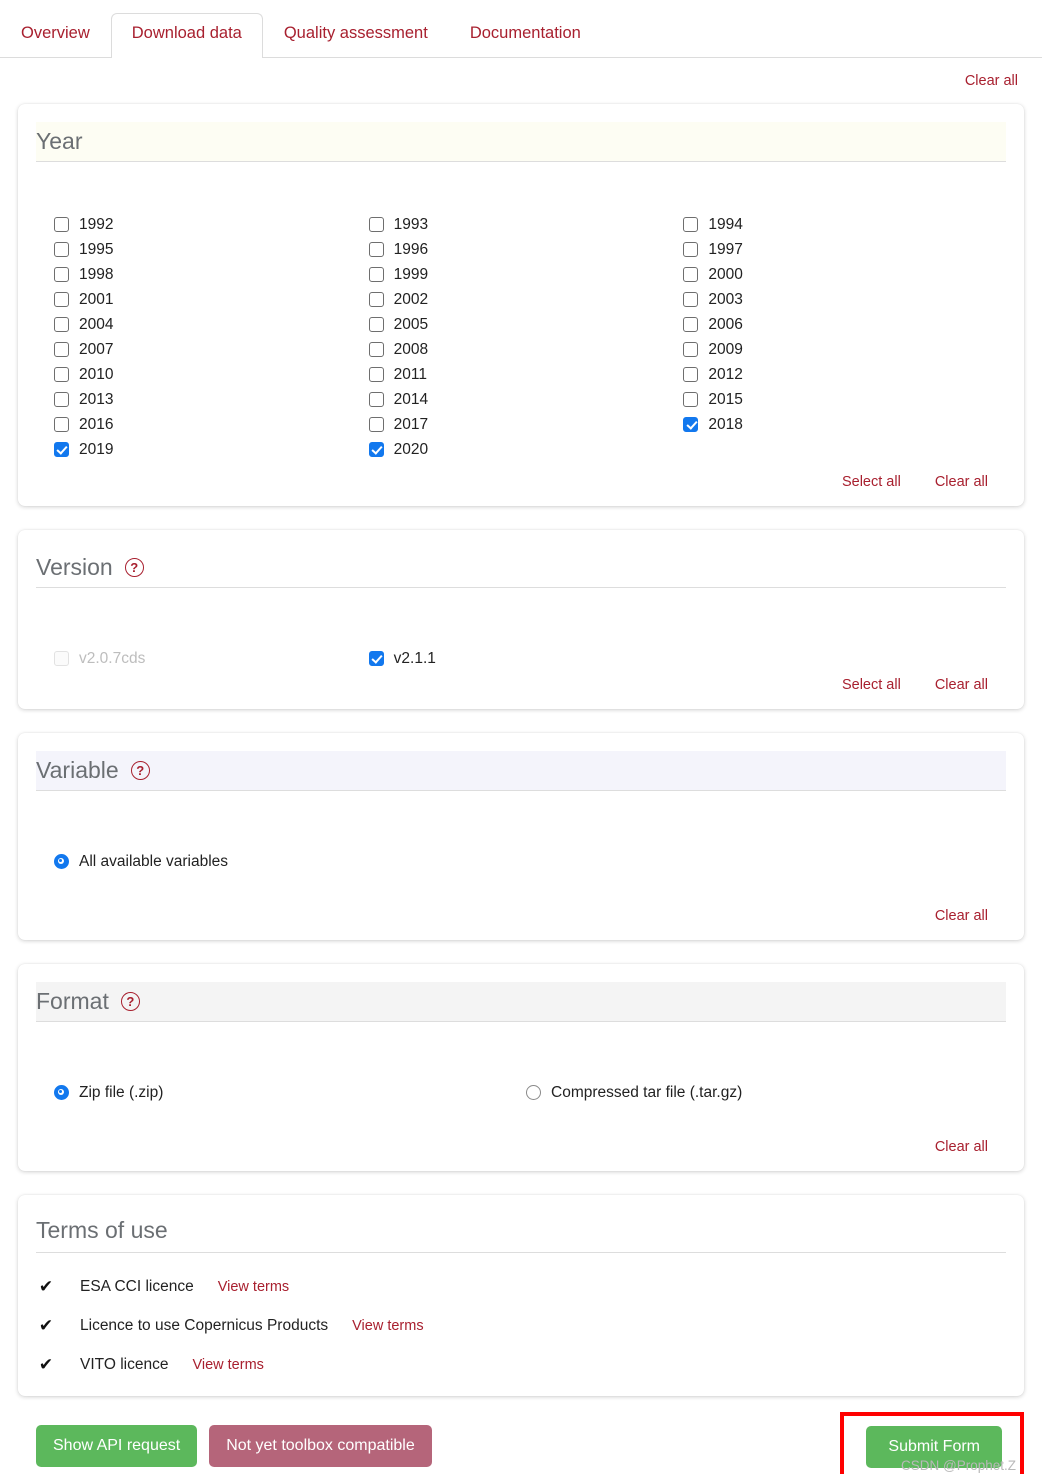 The image size is (1042, 1474). What do you see at coordinates (525, 35) in the screenshot?
I see `tab-documentation: Documentation` at bounding box center [525, 35].